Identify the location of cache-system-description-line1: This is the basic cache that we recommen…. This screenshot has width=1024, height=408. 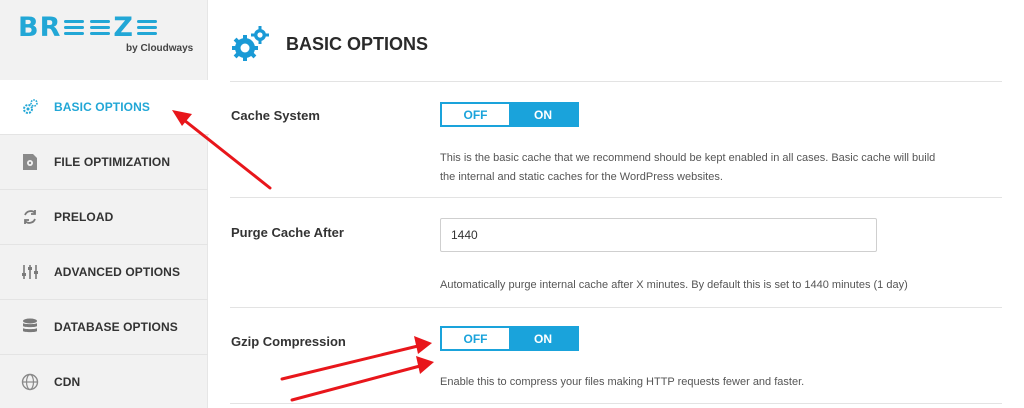
(688, 158).